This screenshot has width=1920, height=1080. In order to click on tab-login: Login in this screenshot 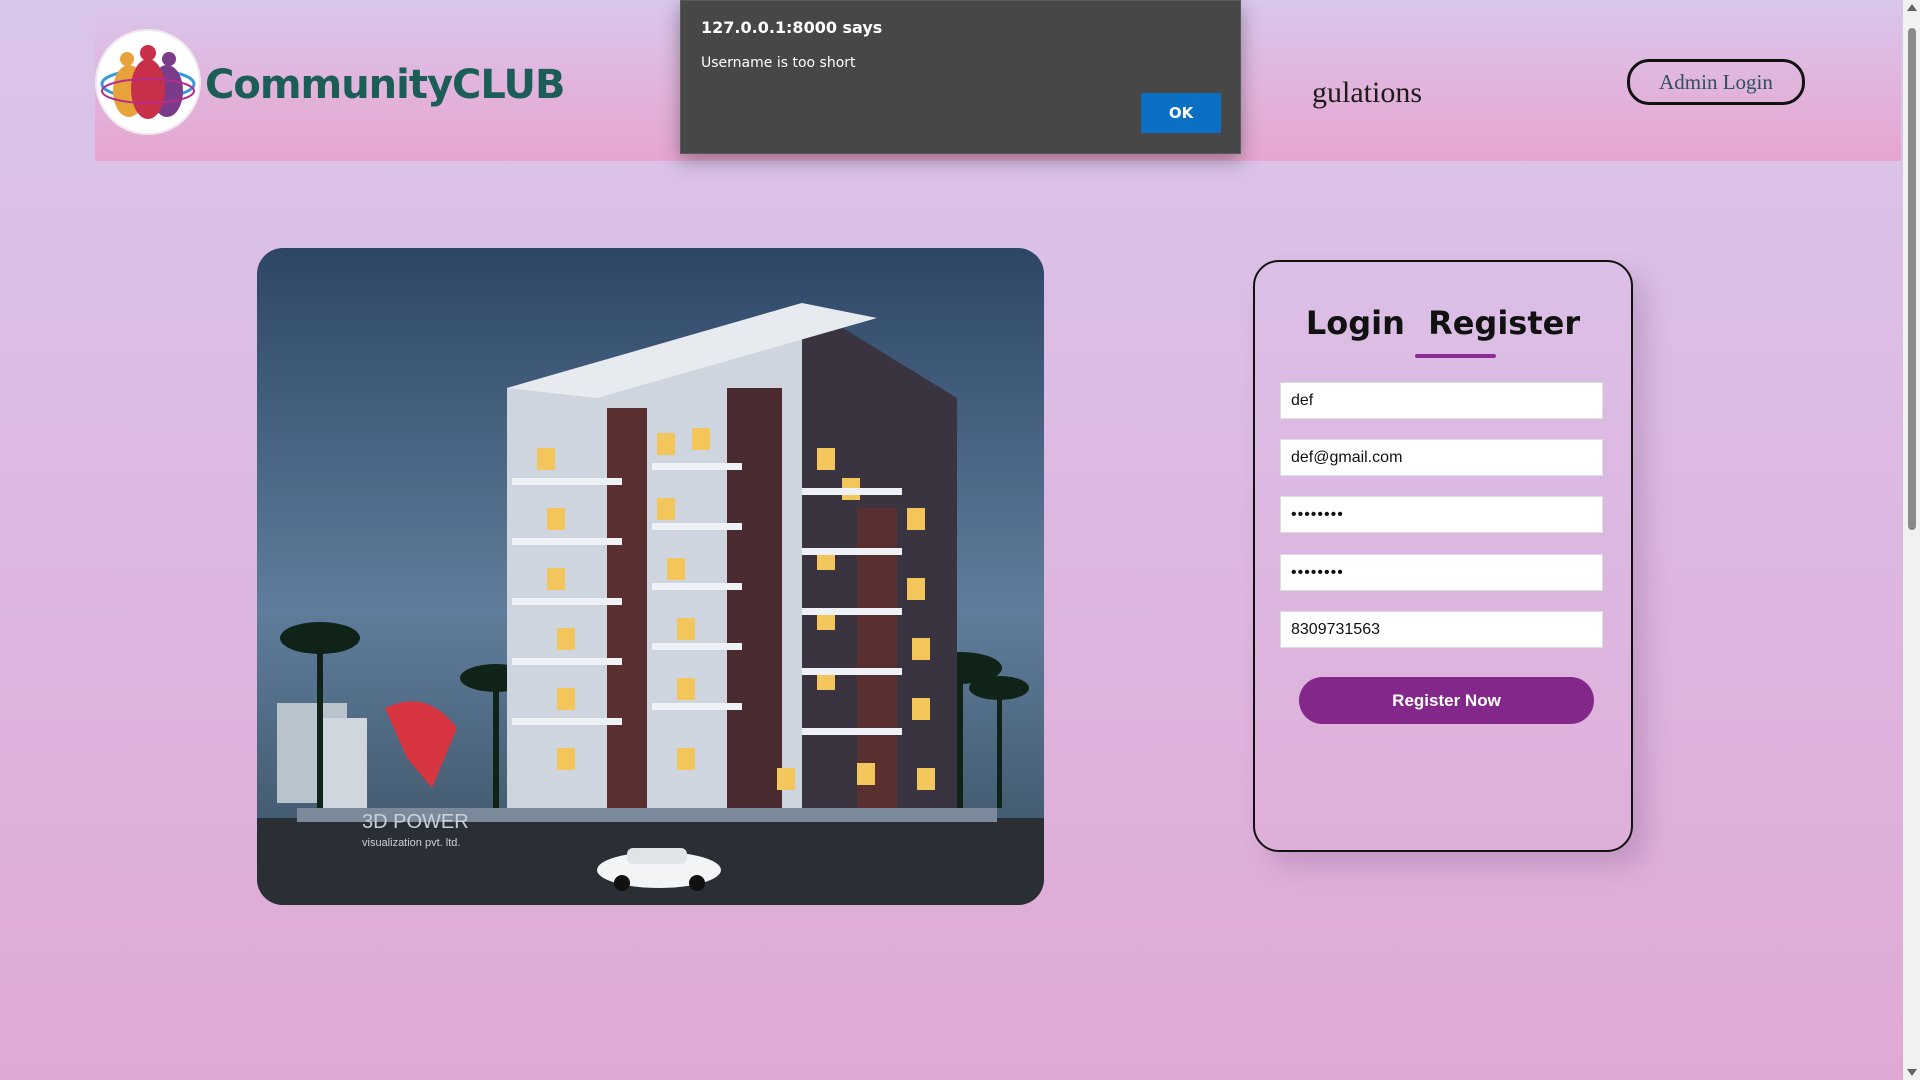, I will do `click(1355, 323)`.